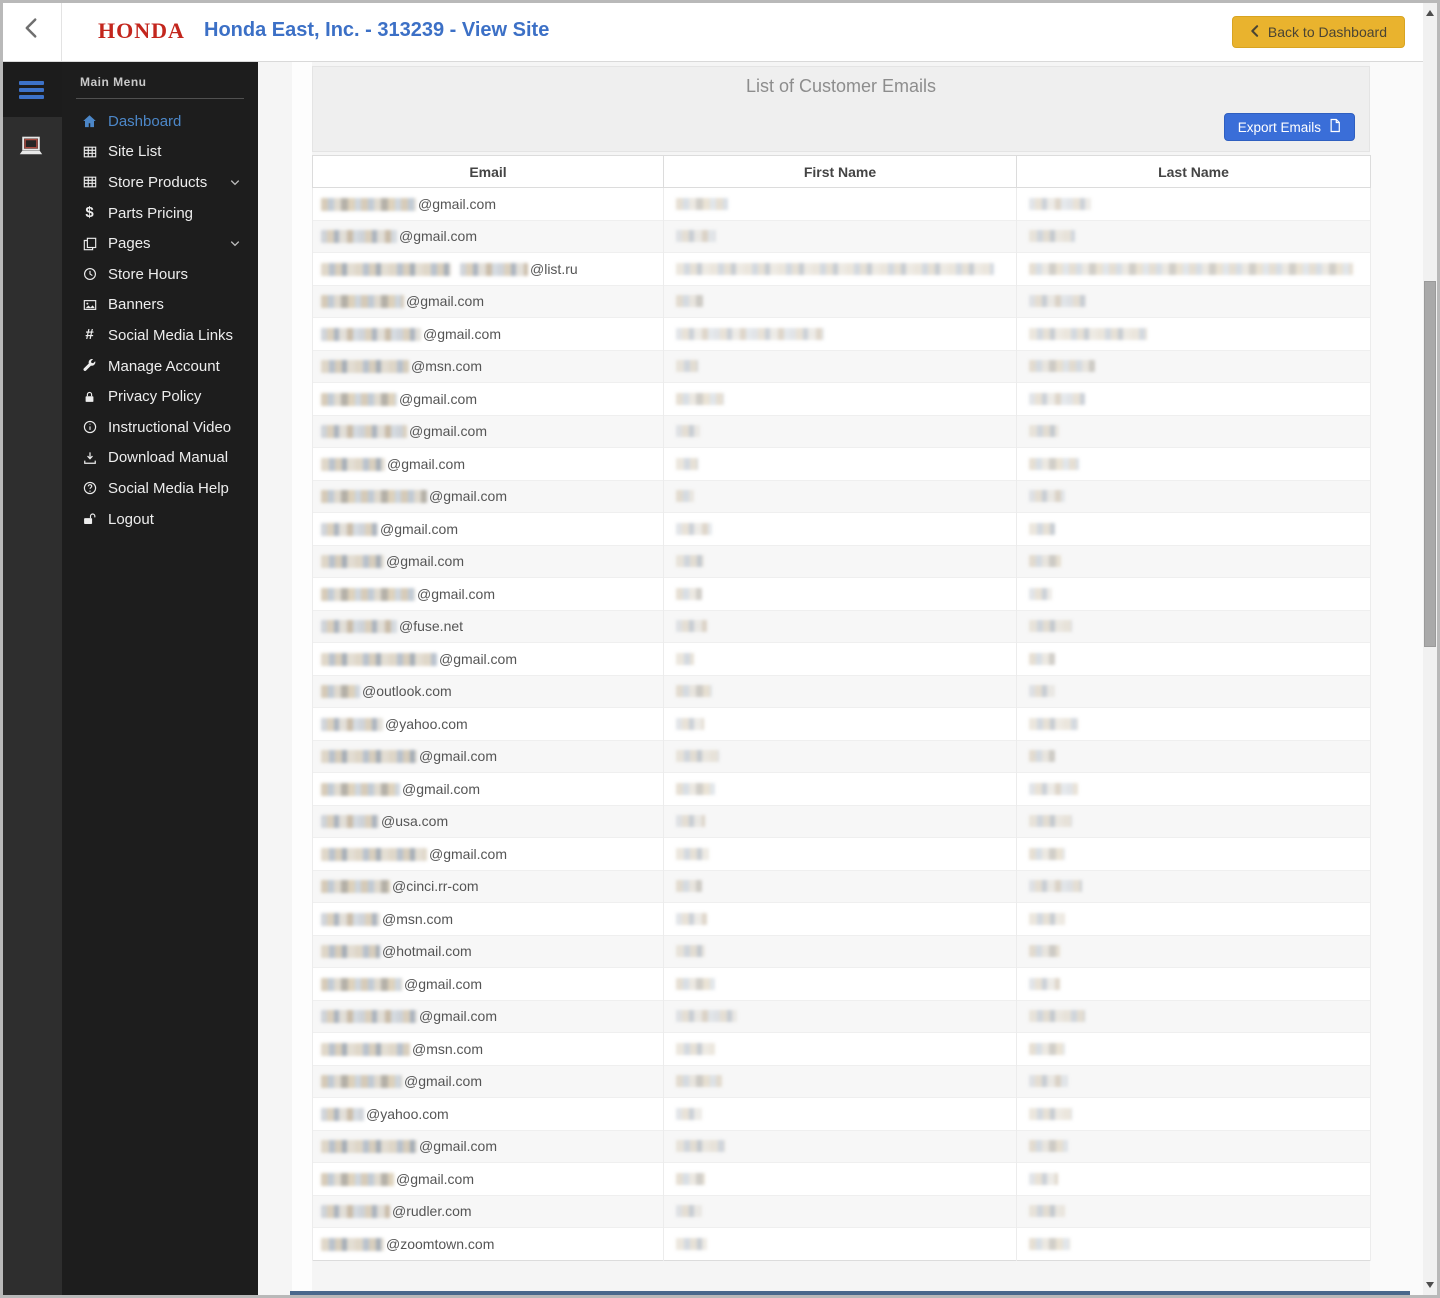  What do you see at coordinates (89, 519) in the screenshot?
I see `unlock-icon` at bounding box center [89, 519].